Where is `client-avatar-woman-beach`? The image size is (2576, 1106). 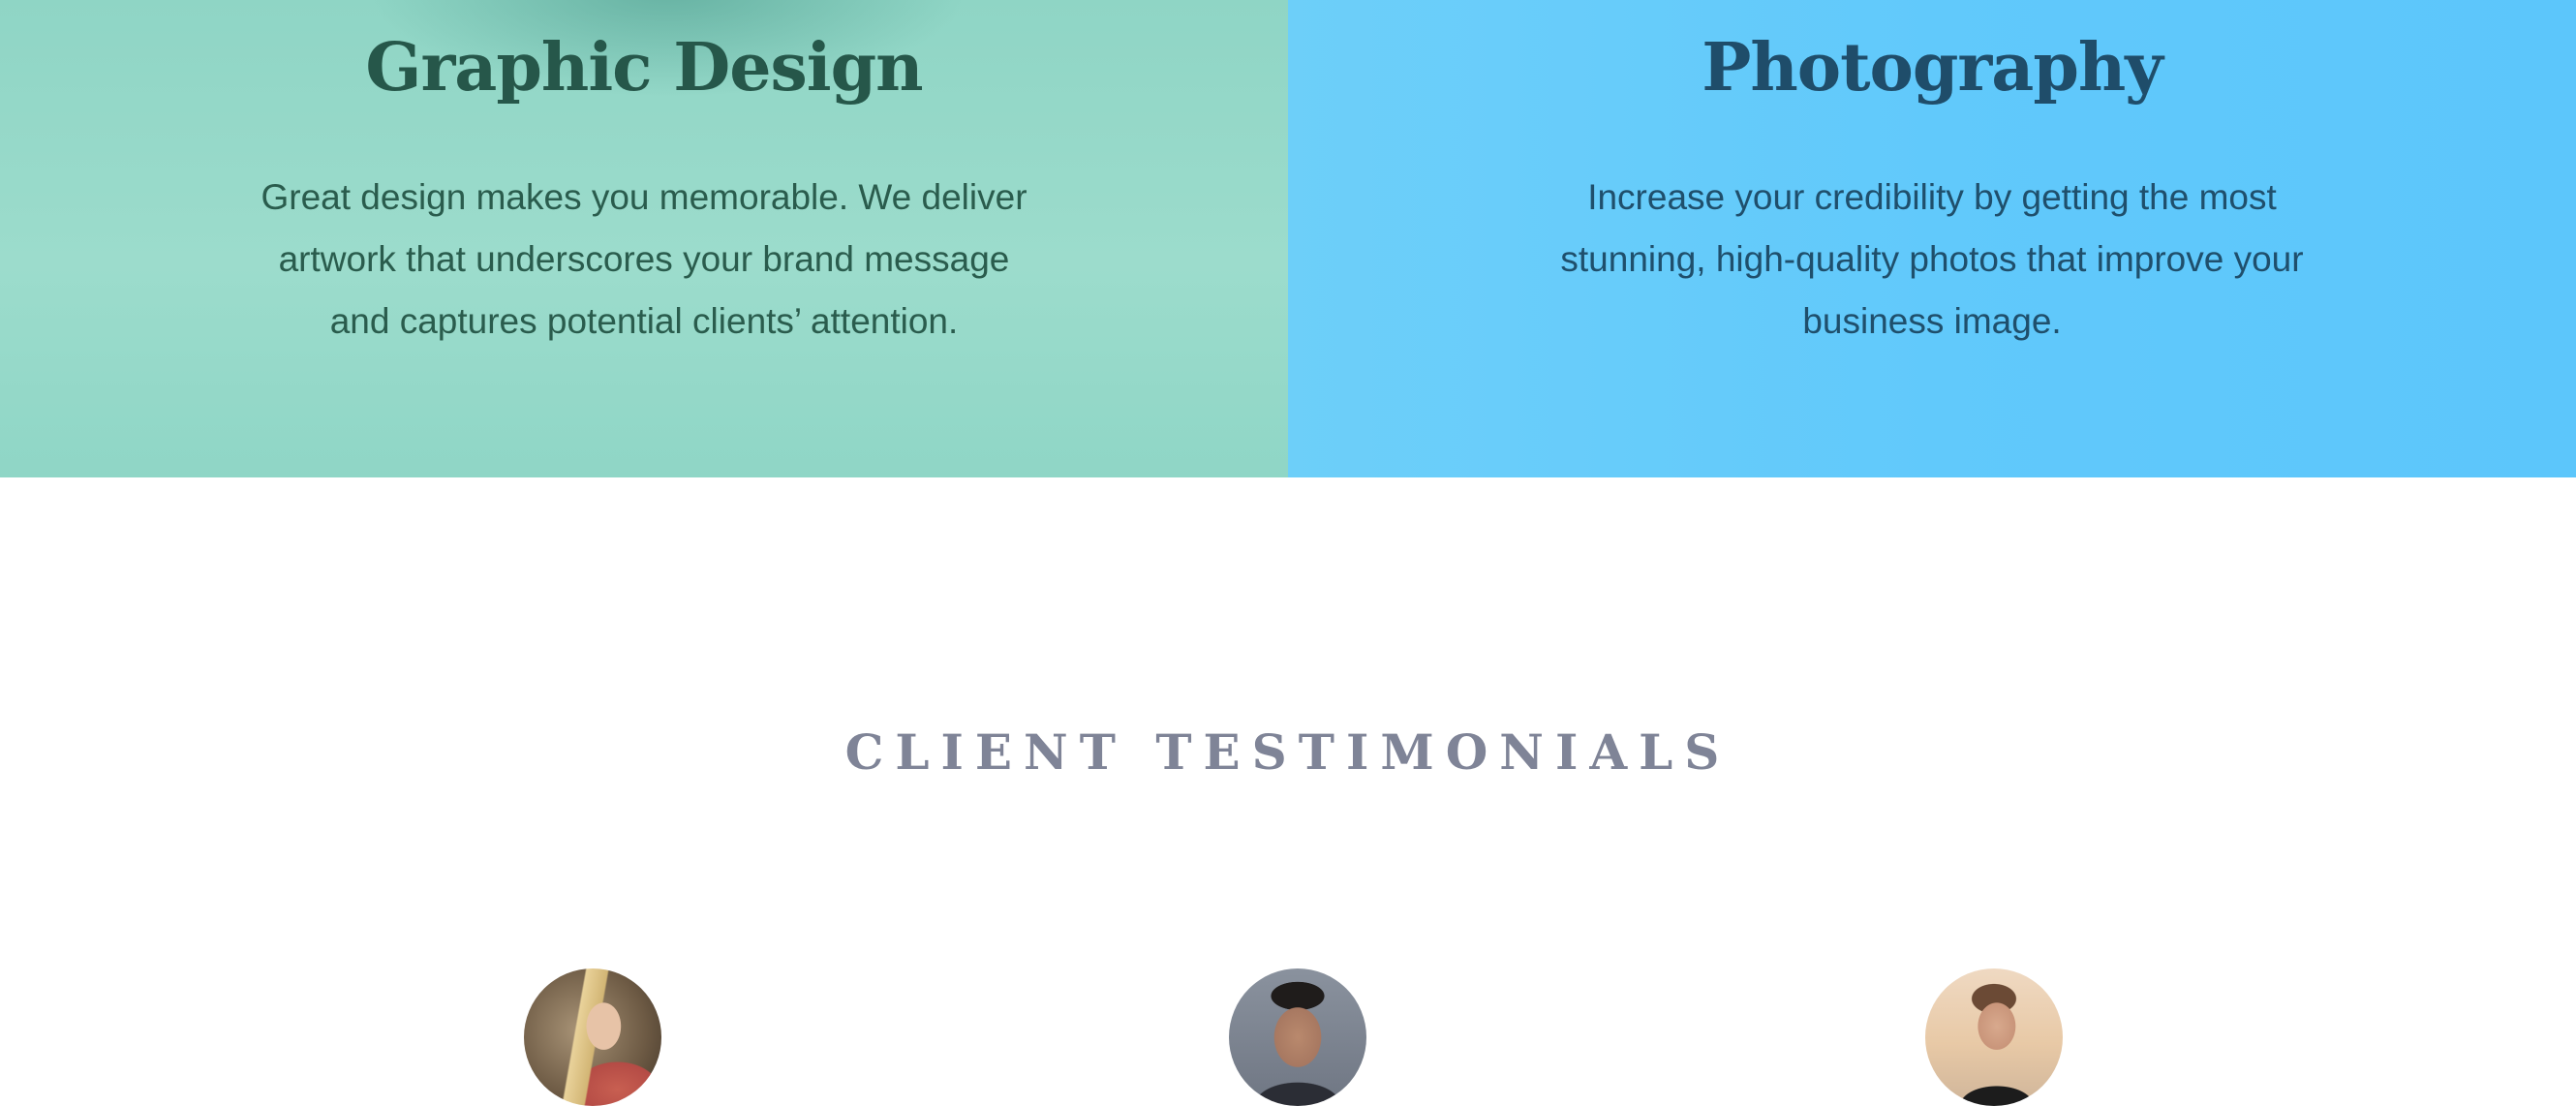
client-avatar-woman-beach is located at coordinates (1994, 1037).